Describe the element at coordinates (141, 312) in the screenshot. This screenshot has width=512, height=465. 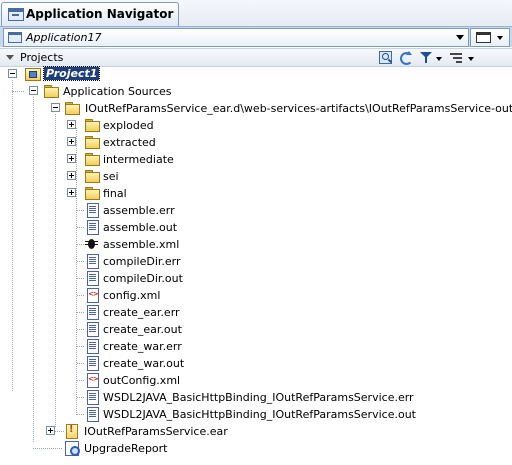
I see `tree-item-label: create_ear.err` at that location.